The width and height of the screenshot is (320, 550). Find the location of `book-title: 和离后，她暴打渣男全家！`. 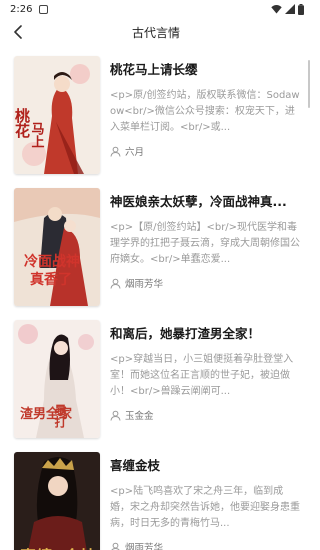

book-title: 和离后，她暴打渣男全家！ is located at coordinates (185, 333).